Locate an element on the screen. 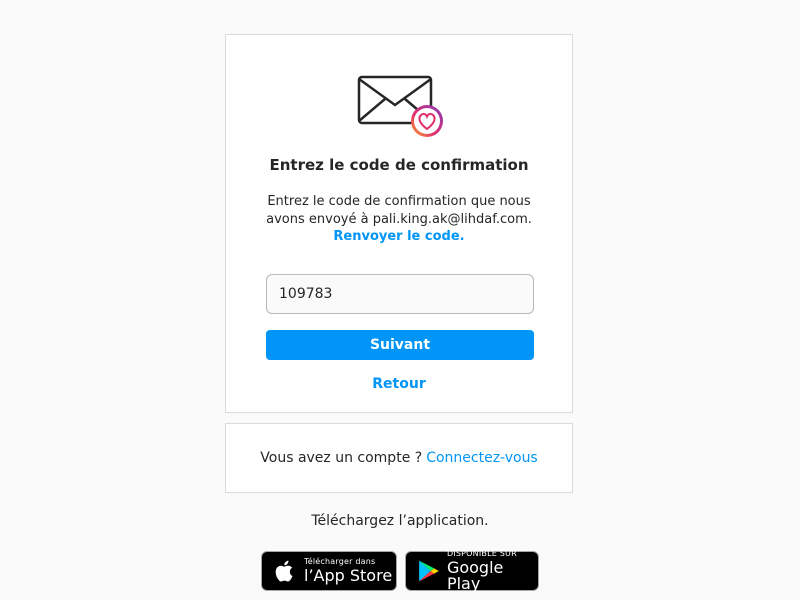  heart-badge-icon is located at coordinates (427, 121).